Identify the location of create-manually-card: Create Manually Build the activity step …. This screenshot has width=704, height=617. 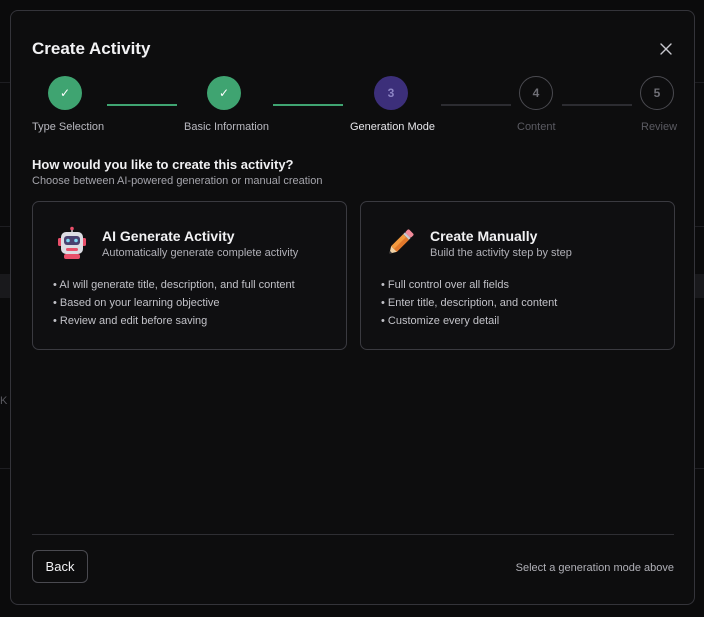
(517, 275).